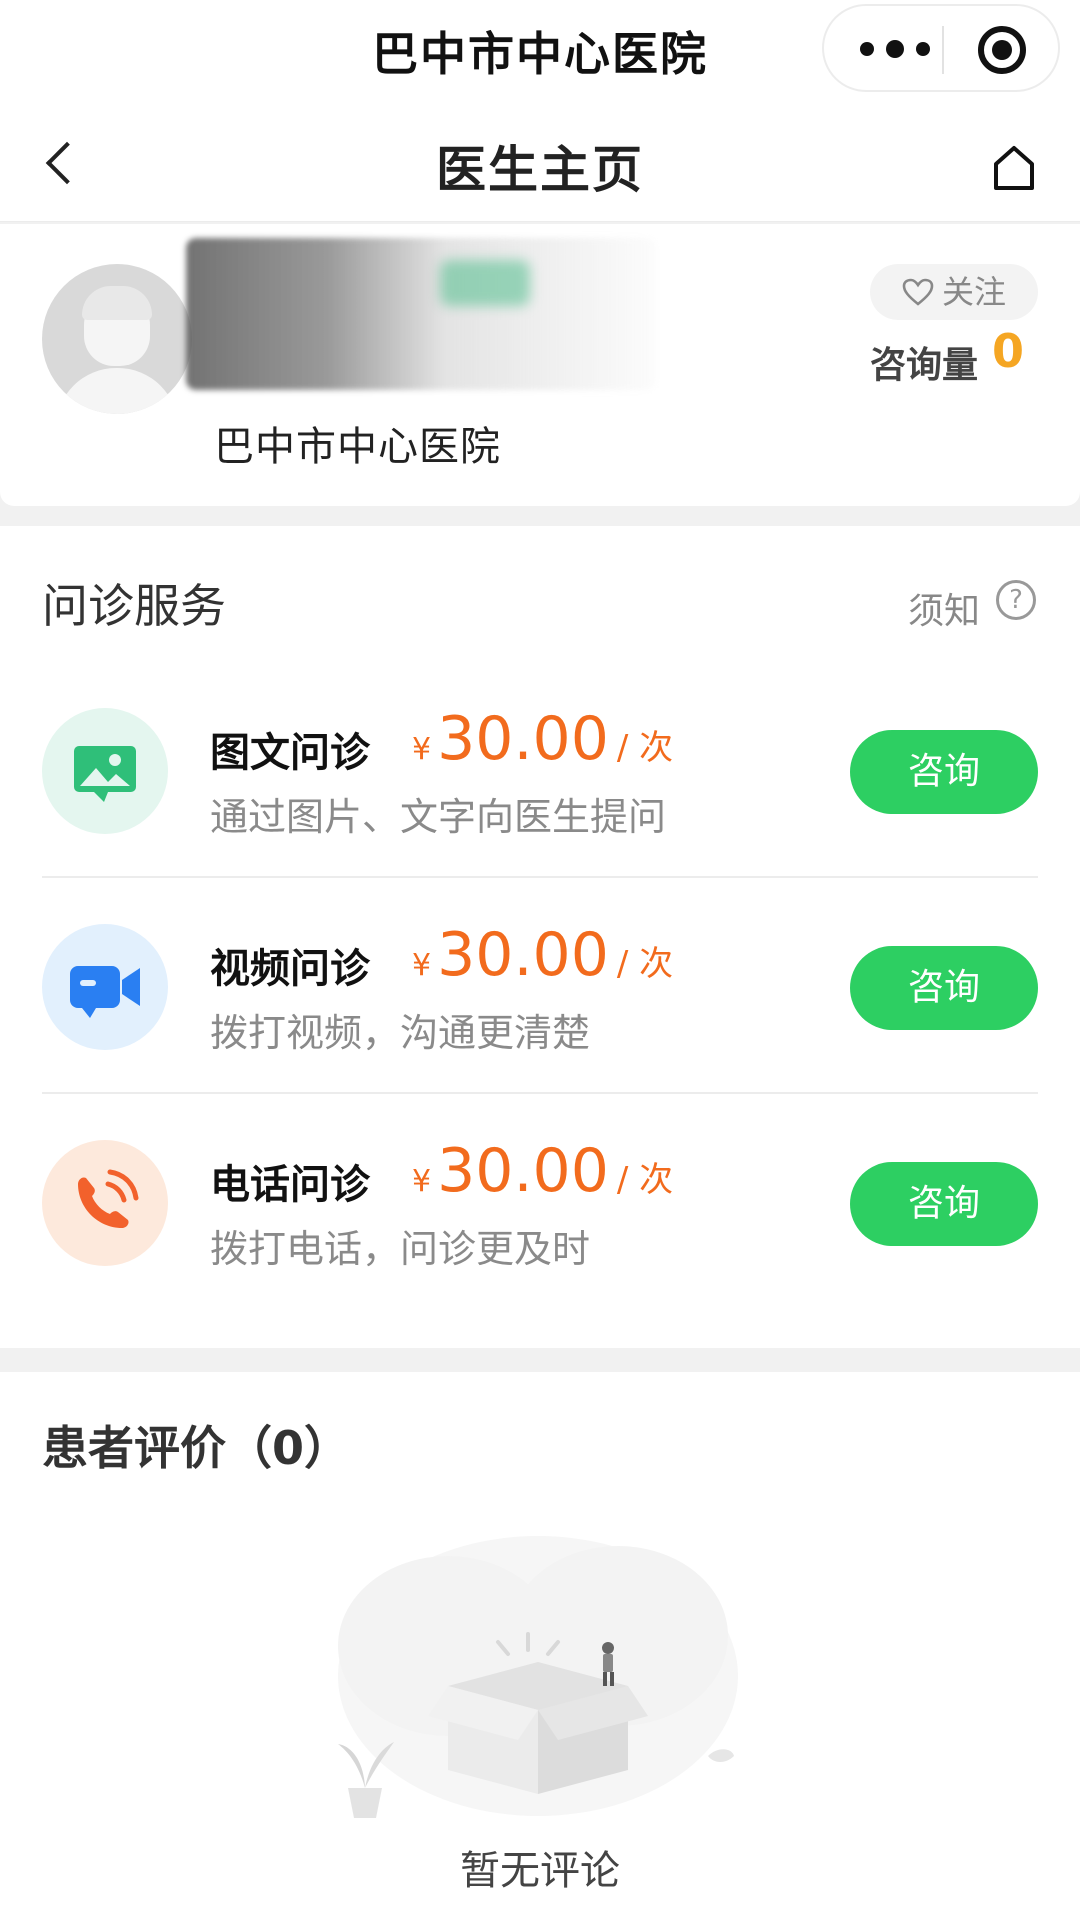  Describe the element at coordinates (540, 1207) in the screenshot. I see `service-row-phone: 电话问诊 ¥30.00/ 次 拨打电话，问诊更及时 咨询` at that location.